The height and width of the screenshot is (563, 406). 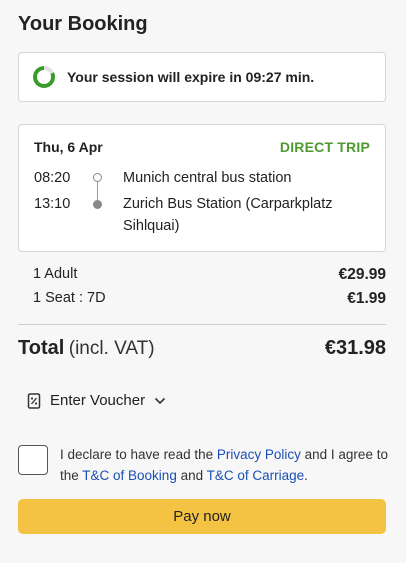 I want to click on total-vat-note: (incl. VAT), so click(x=111, y=348).